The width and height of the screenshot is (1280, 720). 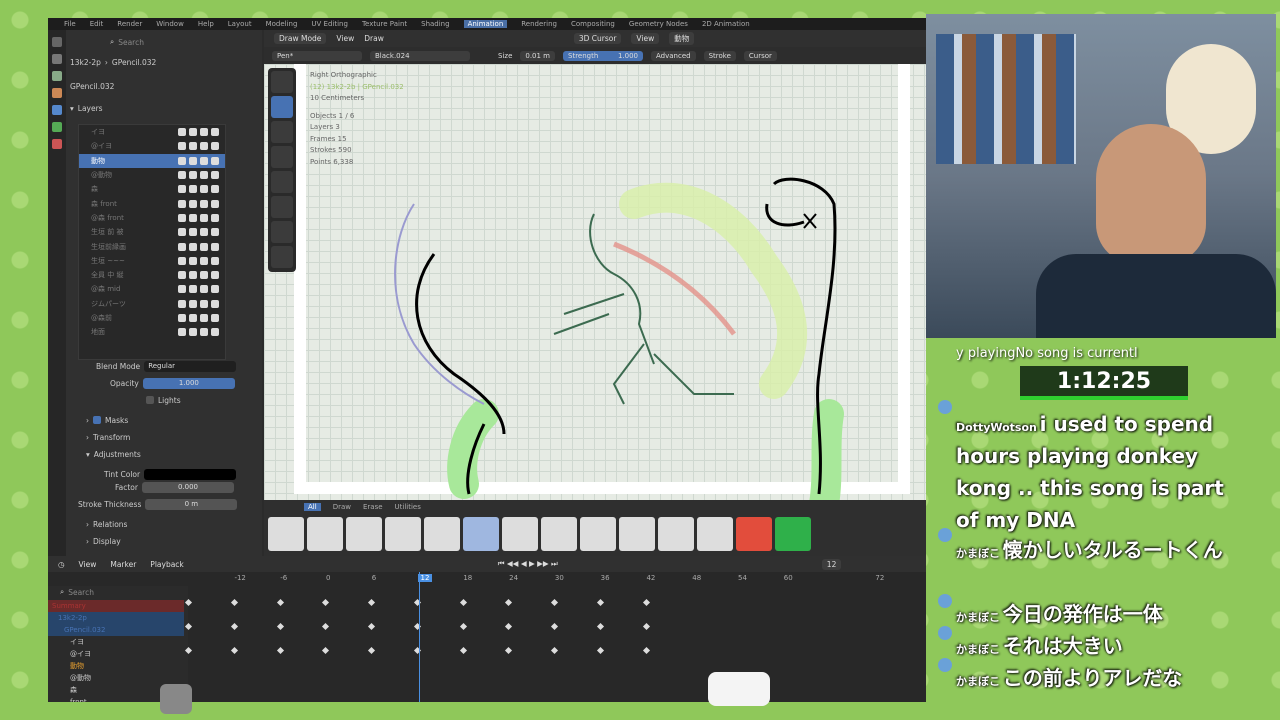 I want to click on opacity-field: 1.000, so click(x=188, y=383).